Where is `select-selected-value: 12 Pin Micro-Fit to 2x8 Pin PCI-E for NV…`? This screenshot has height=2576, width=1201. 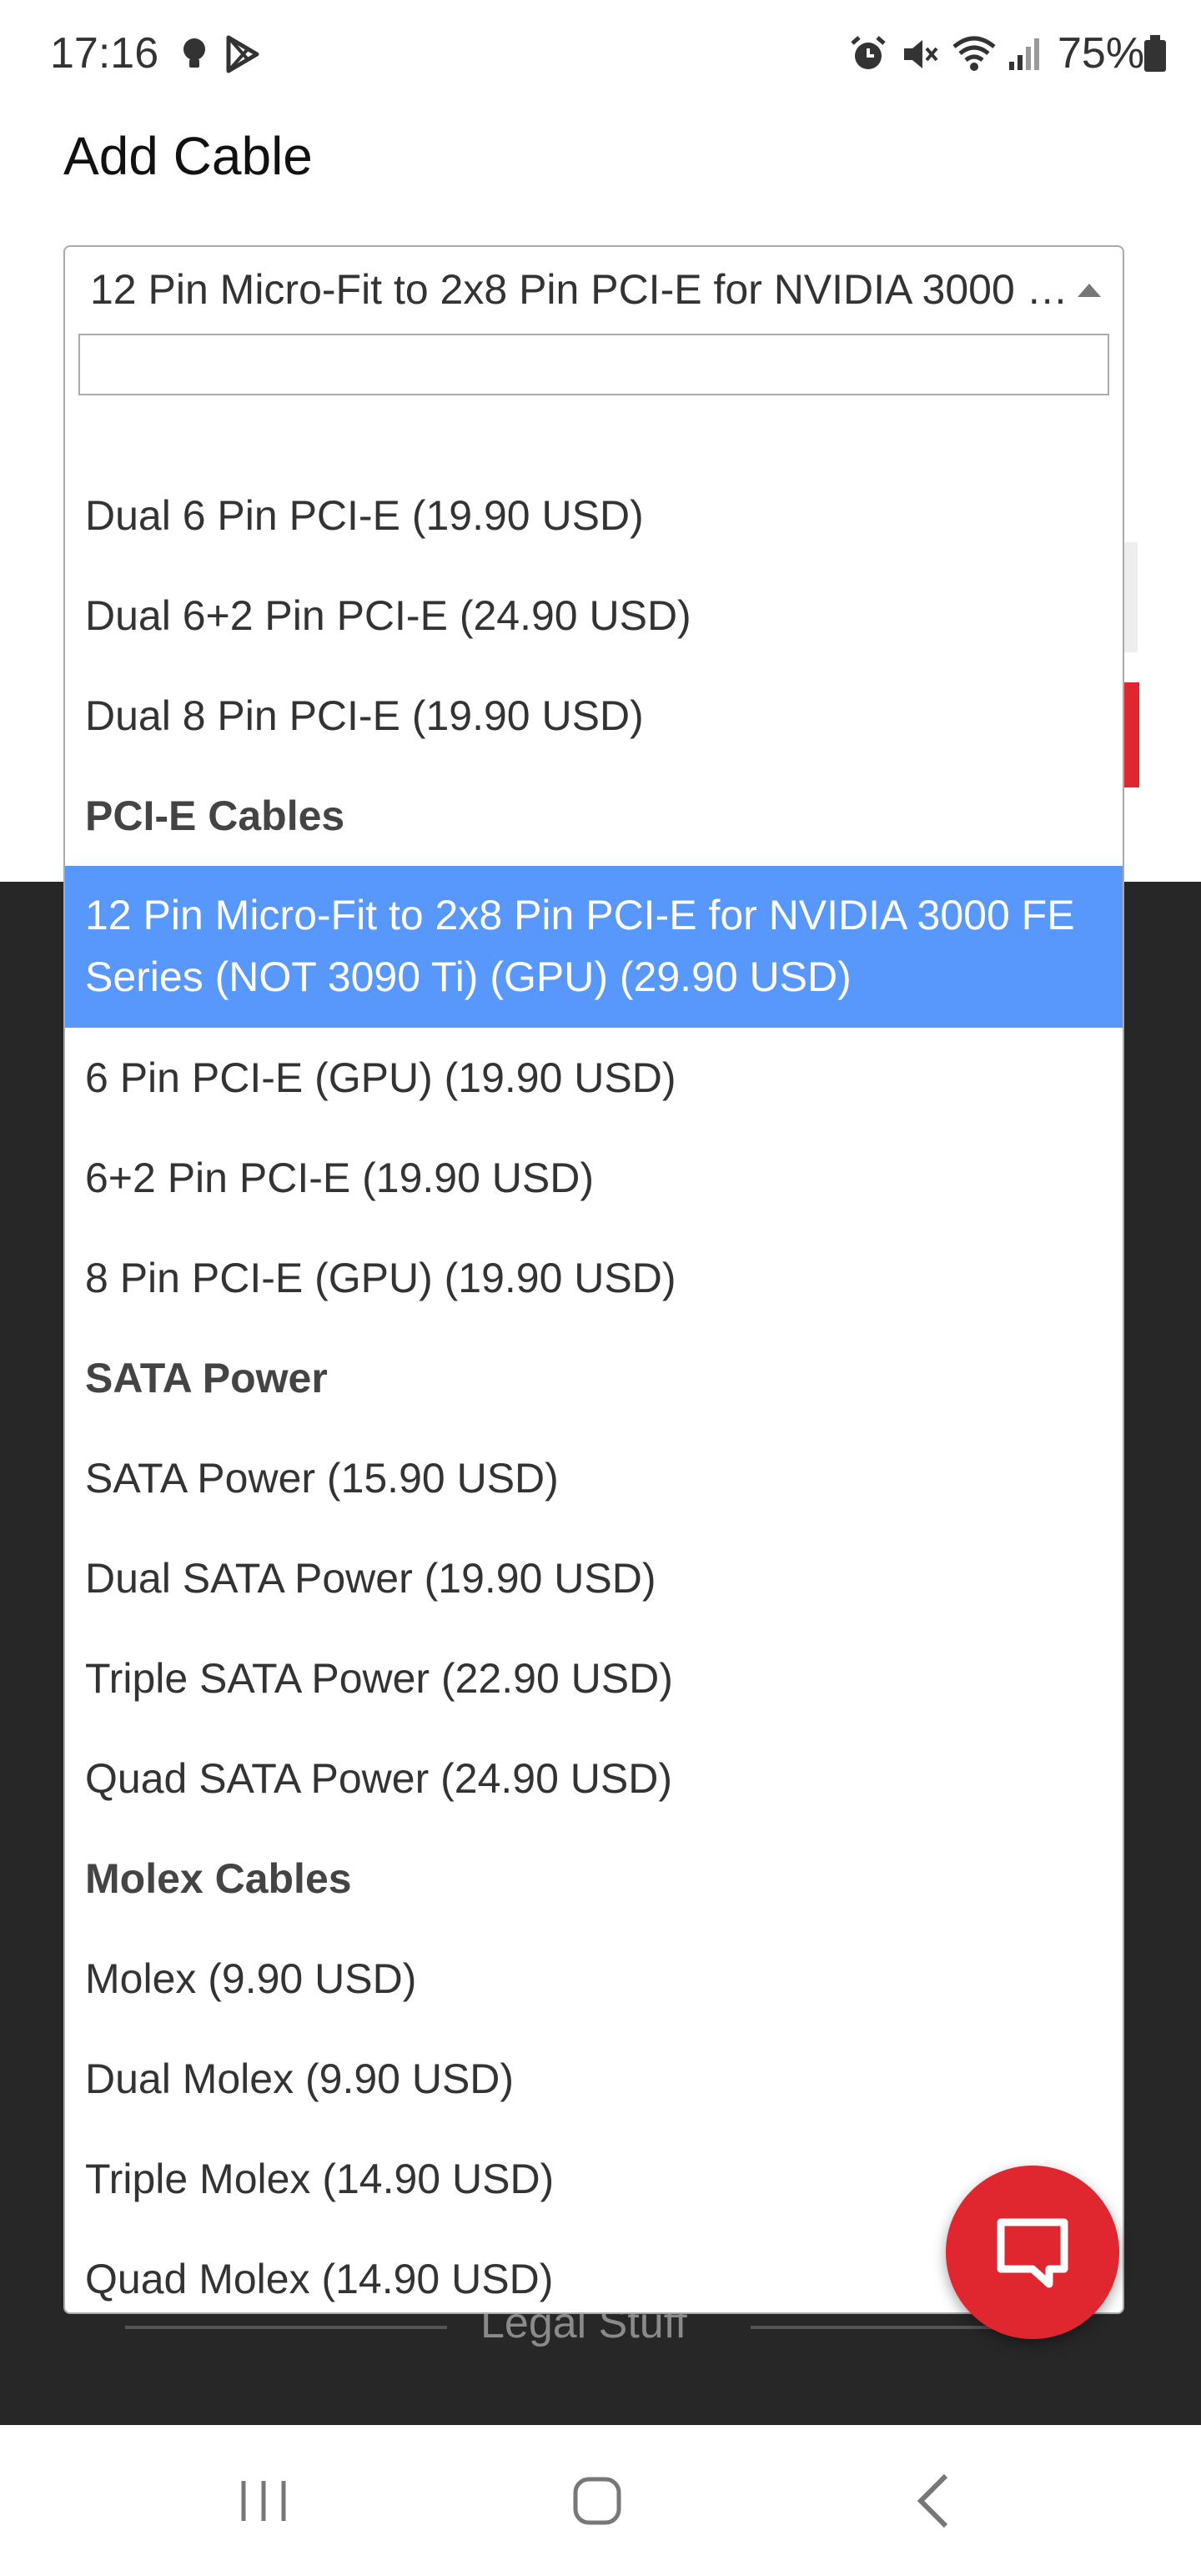
select-selected-value: 12 Pin Micro-Fit to 2x8 Pin PCI-E for NV… is located at coordinates (582, 289).